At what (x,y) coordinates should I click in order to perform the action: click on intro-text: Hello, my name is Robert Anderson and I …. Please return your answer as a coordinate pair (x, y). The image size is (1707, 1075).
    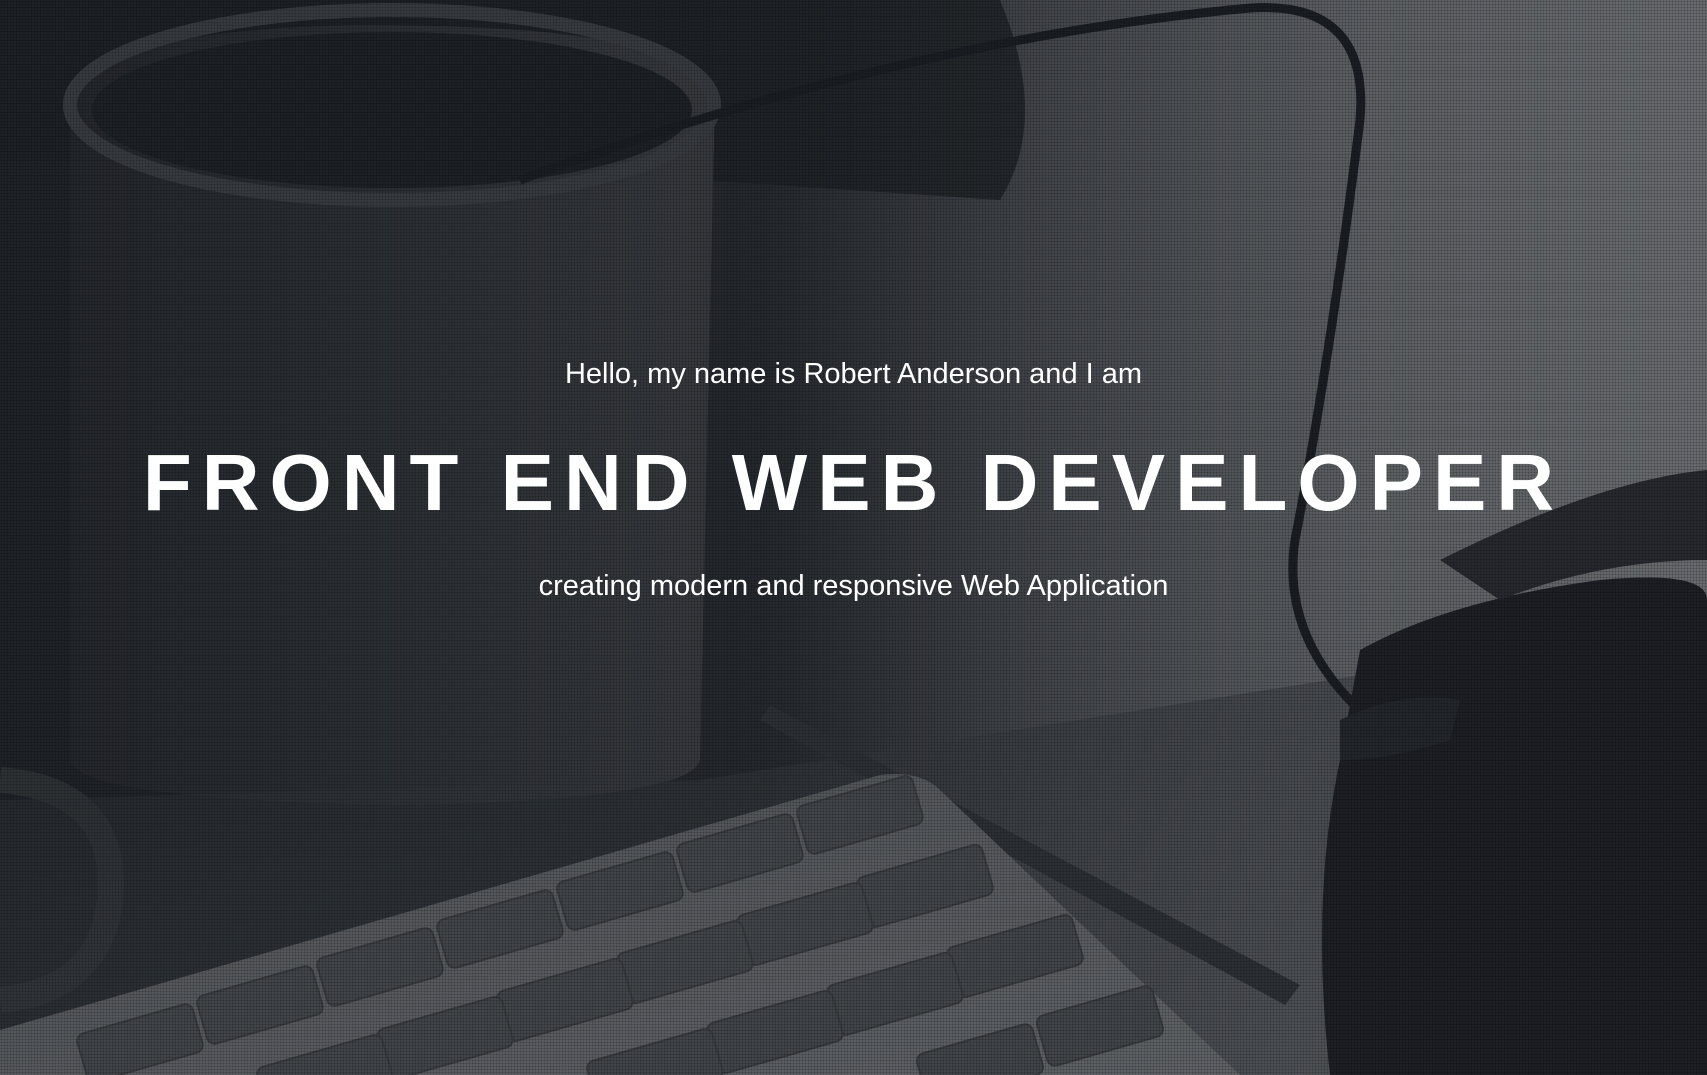
    Looking at the image, I should click on (853, 374).